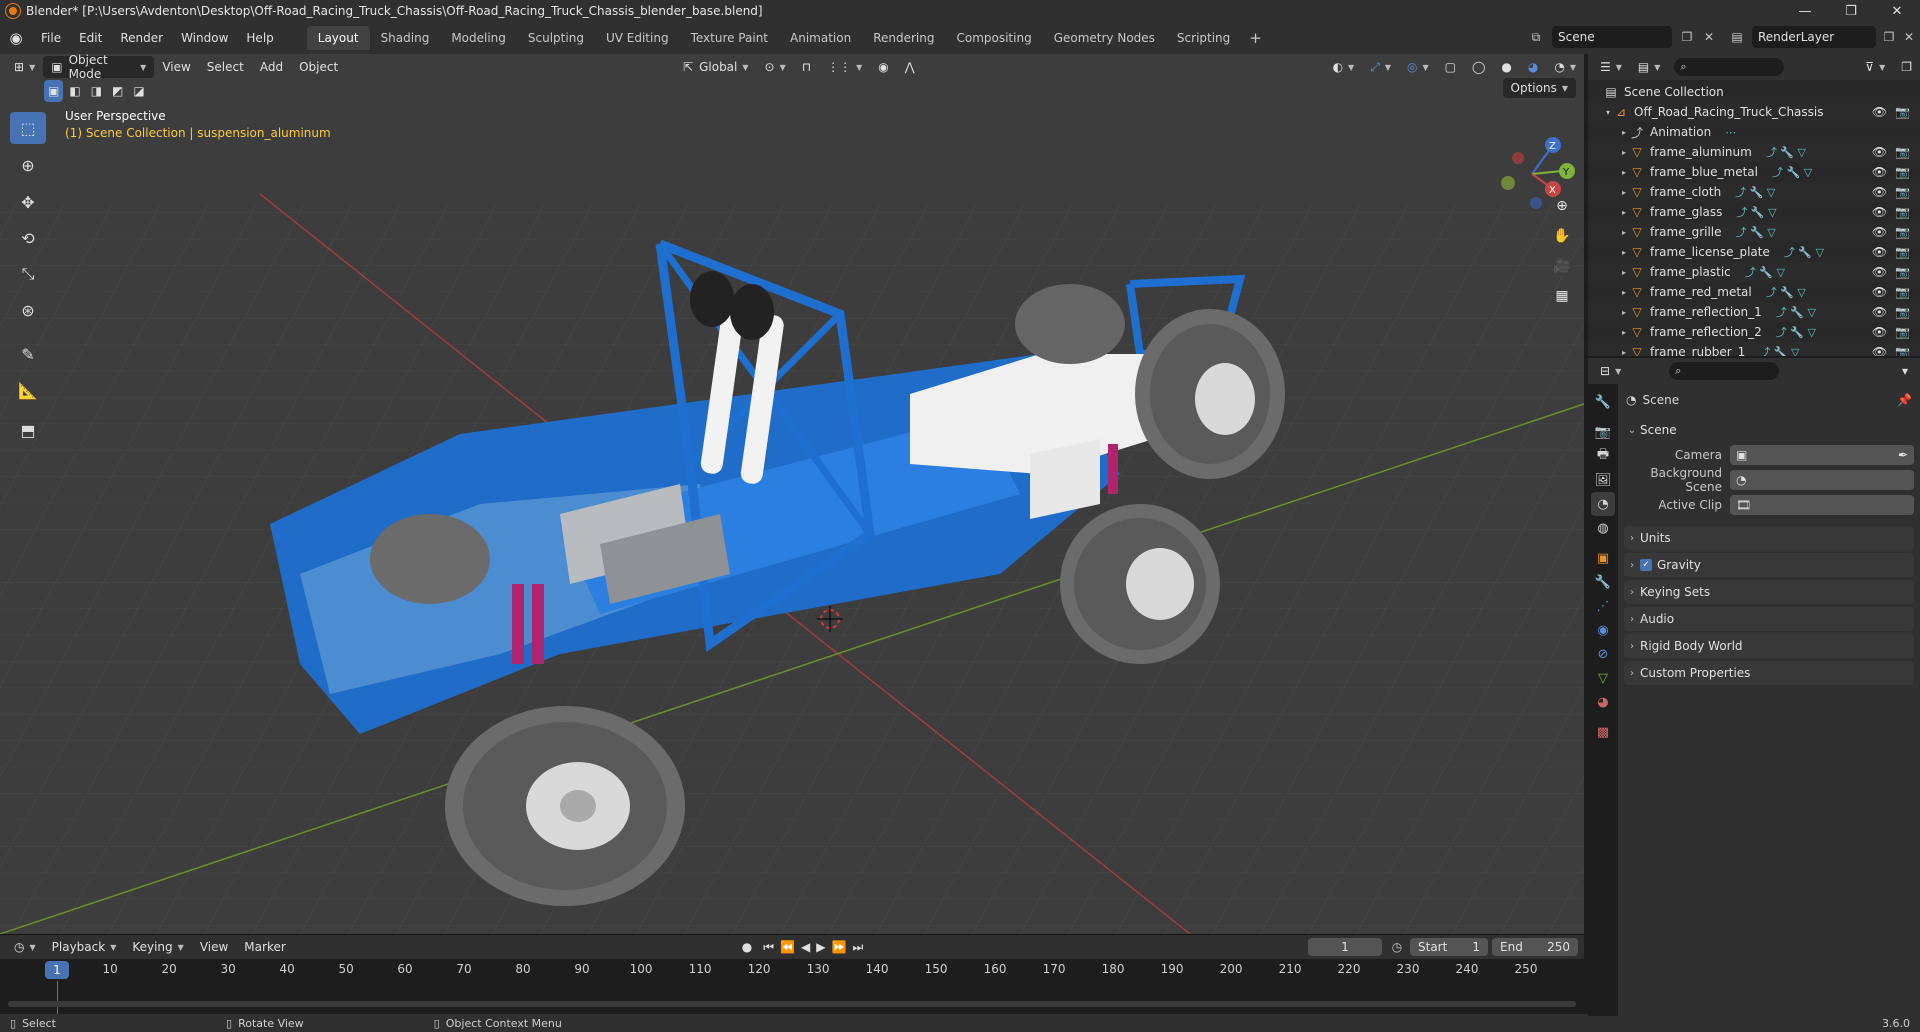 Image resolution: width=1920 pixels, height=1032 pixels. What do you see at coordinates (1754, 112) in the screenshot?
I see `outliner-collection-row: ▾ ⊿ Off_Road_Racing_Truck_Chassis 👁 📷` at bounding box center [1754, 112].